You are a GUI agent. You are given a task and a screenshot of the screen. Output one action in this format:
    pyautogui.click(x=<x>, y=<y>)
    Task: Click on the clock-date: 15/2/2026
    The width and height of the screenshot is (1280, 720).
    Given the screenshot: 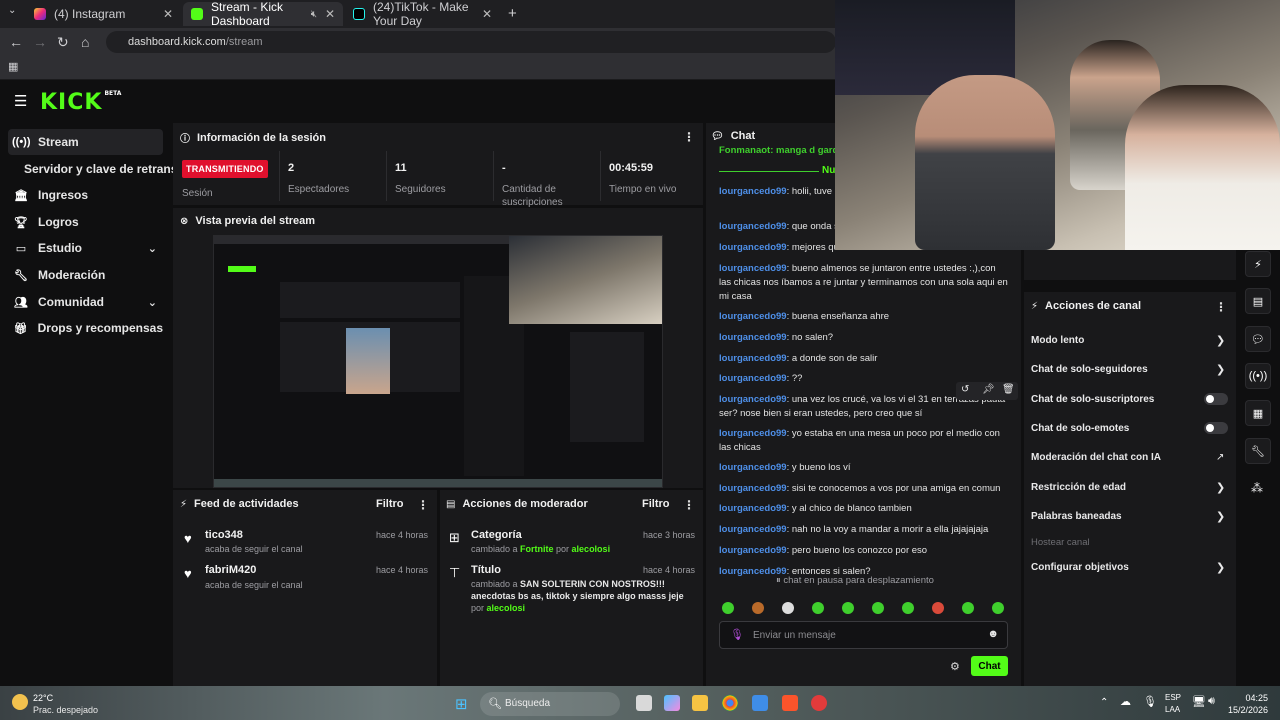 What is the action you would take?
    pyautogui.click(x=1245, y=710)
    